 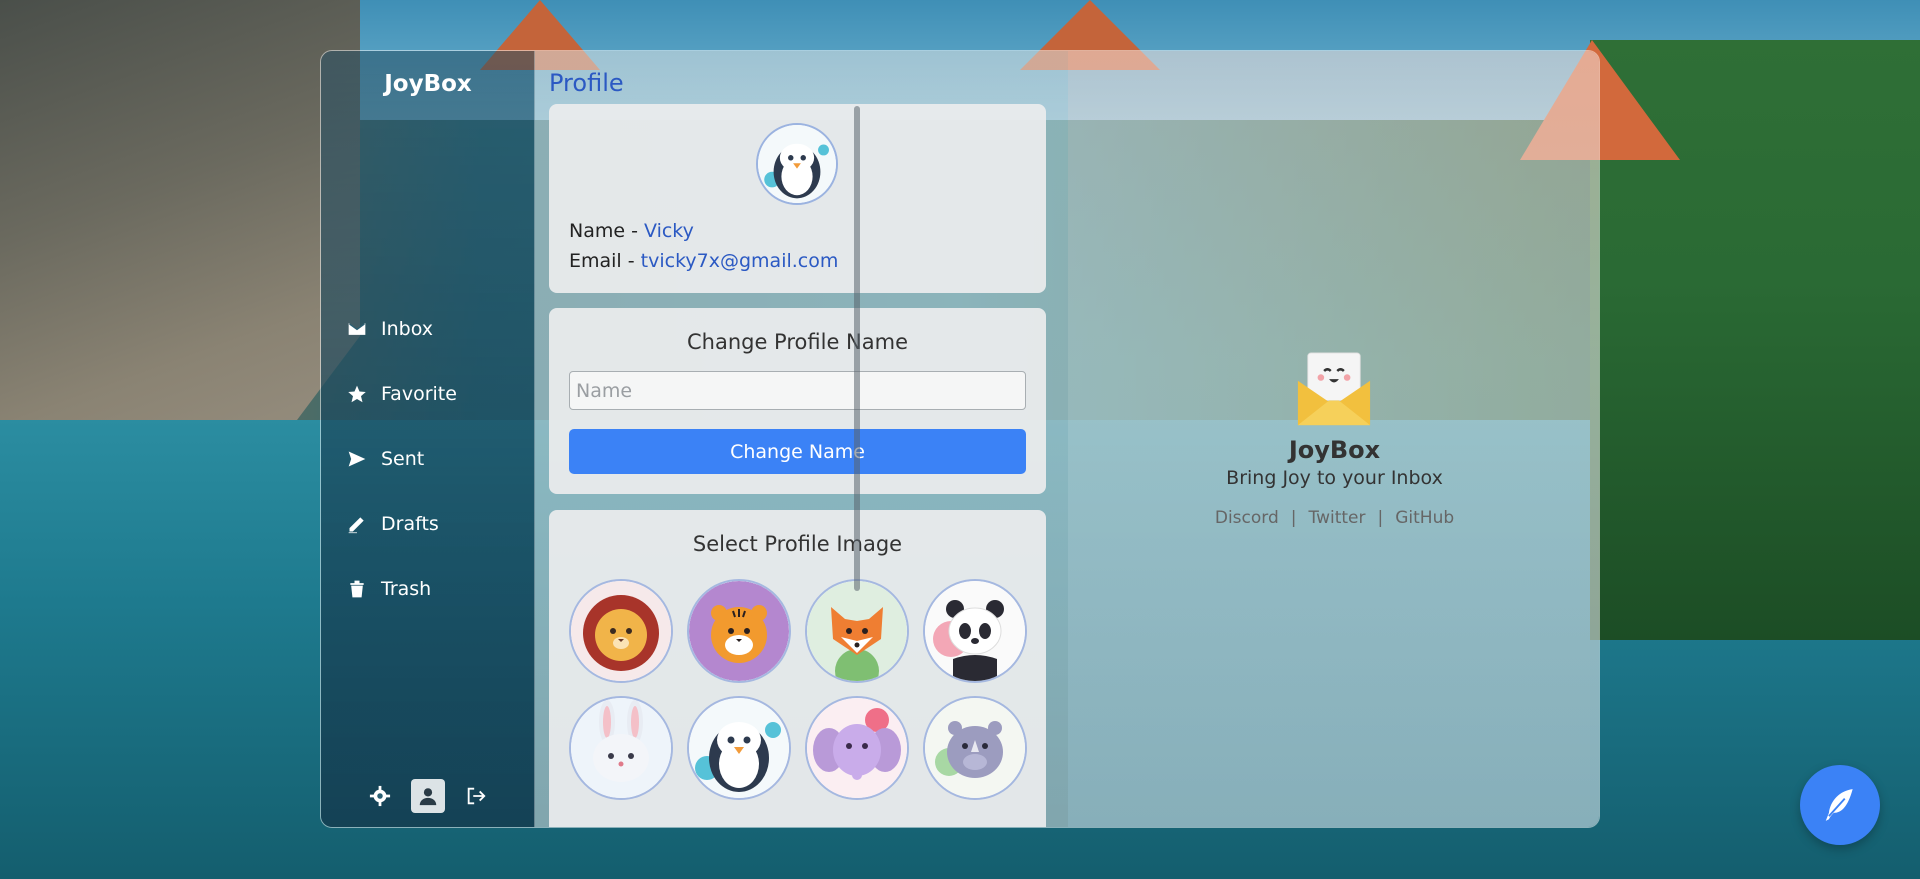 I want to click on avatar-option-penguin, so click(x=739, y=748).